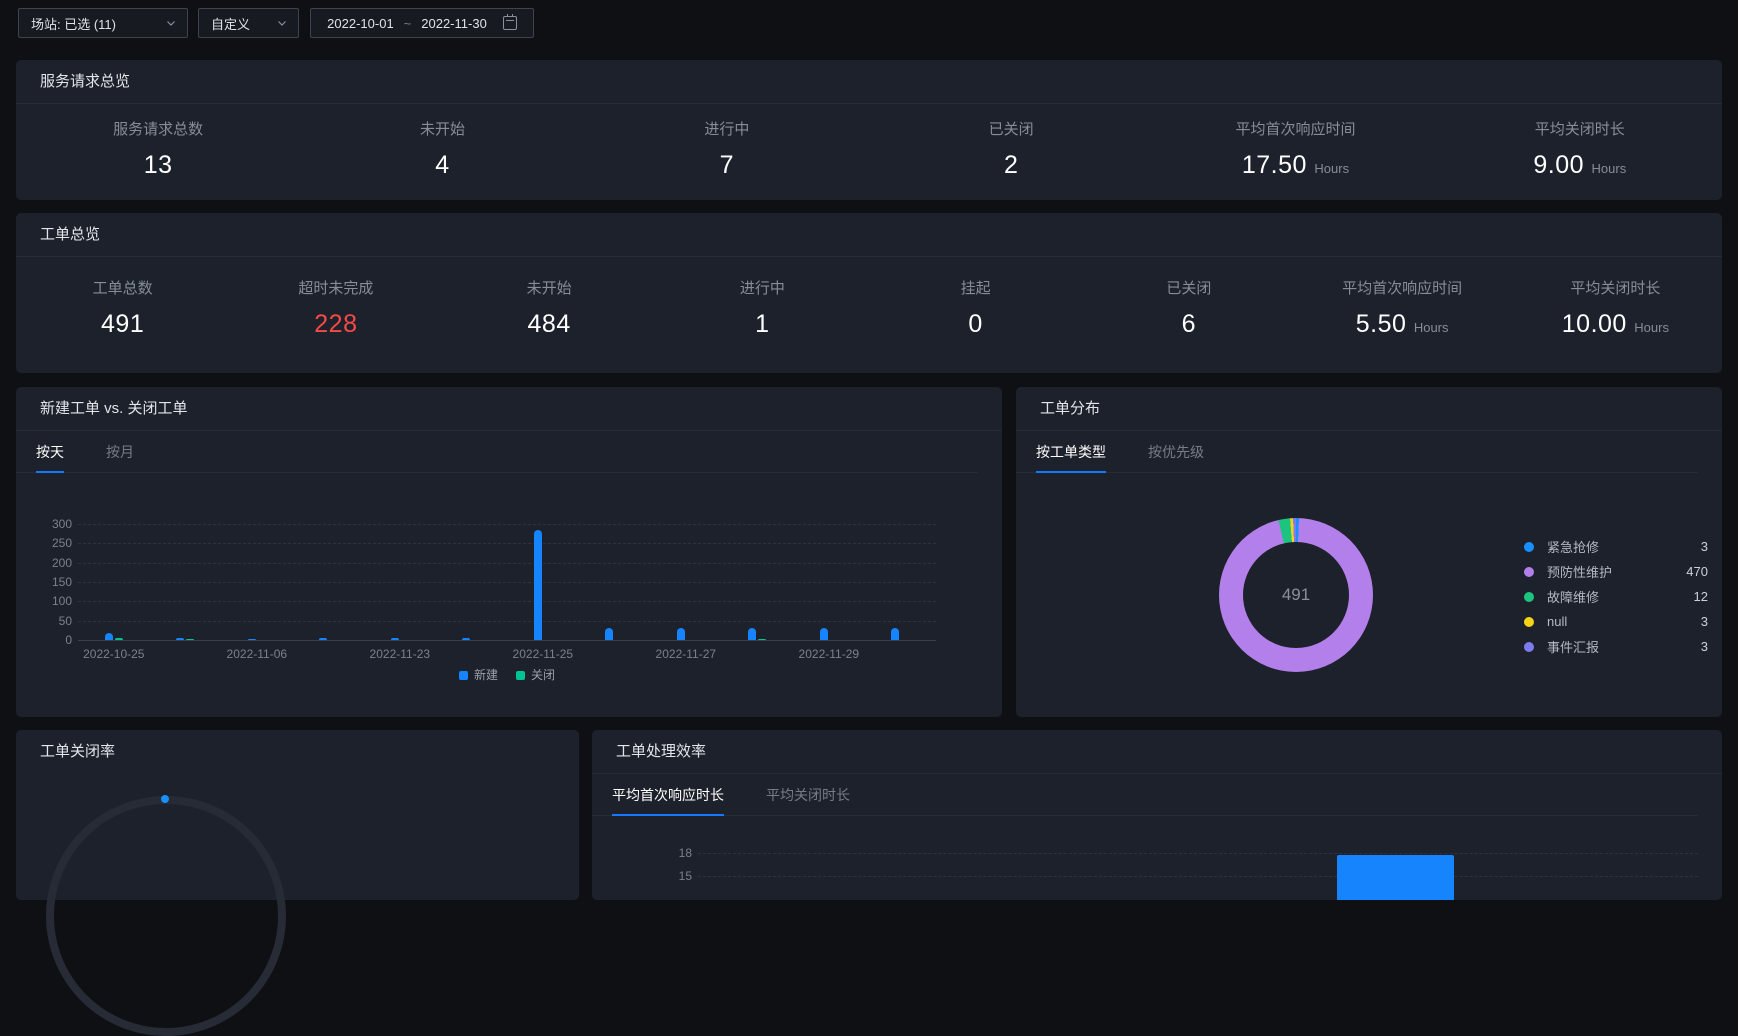 This screenshot has height=1036, width=1738. What do you see at coordinates (454, 23) in the screenshot?
I see `date-end-value: 2022-11-30` at bounding box center [454, 23].